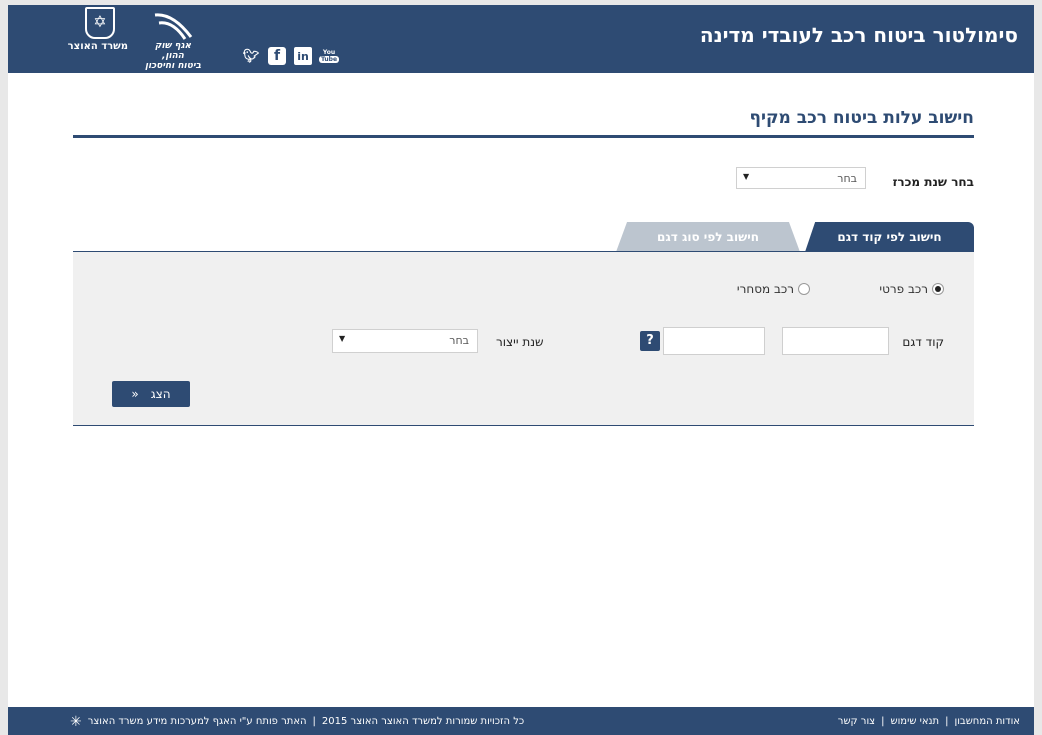 This screenshot has width=1042, height=735. I want to click on footer-link-terms: תנאי שימוש, so click(914, 721).